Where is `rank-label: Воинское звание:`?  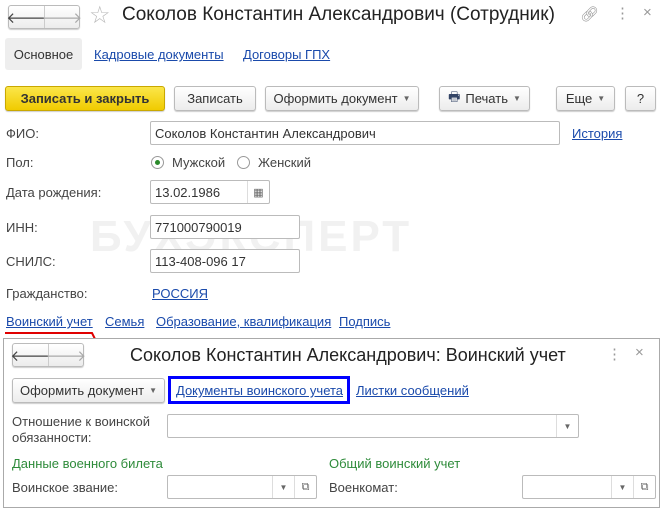 rank-label: Воинское звание: is located at coordinates (65, 487).